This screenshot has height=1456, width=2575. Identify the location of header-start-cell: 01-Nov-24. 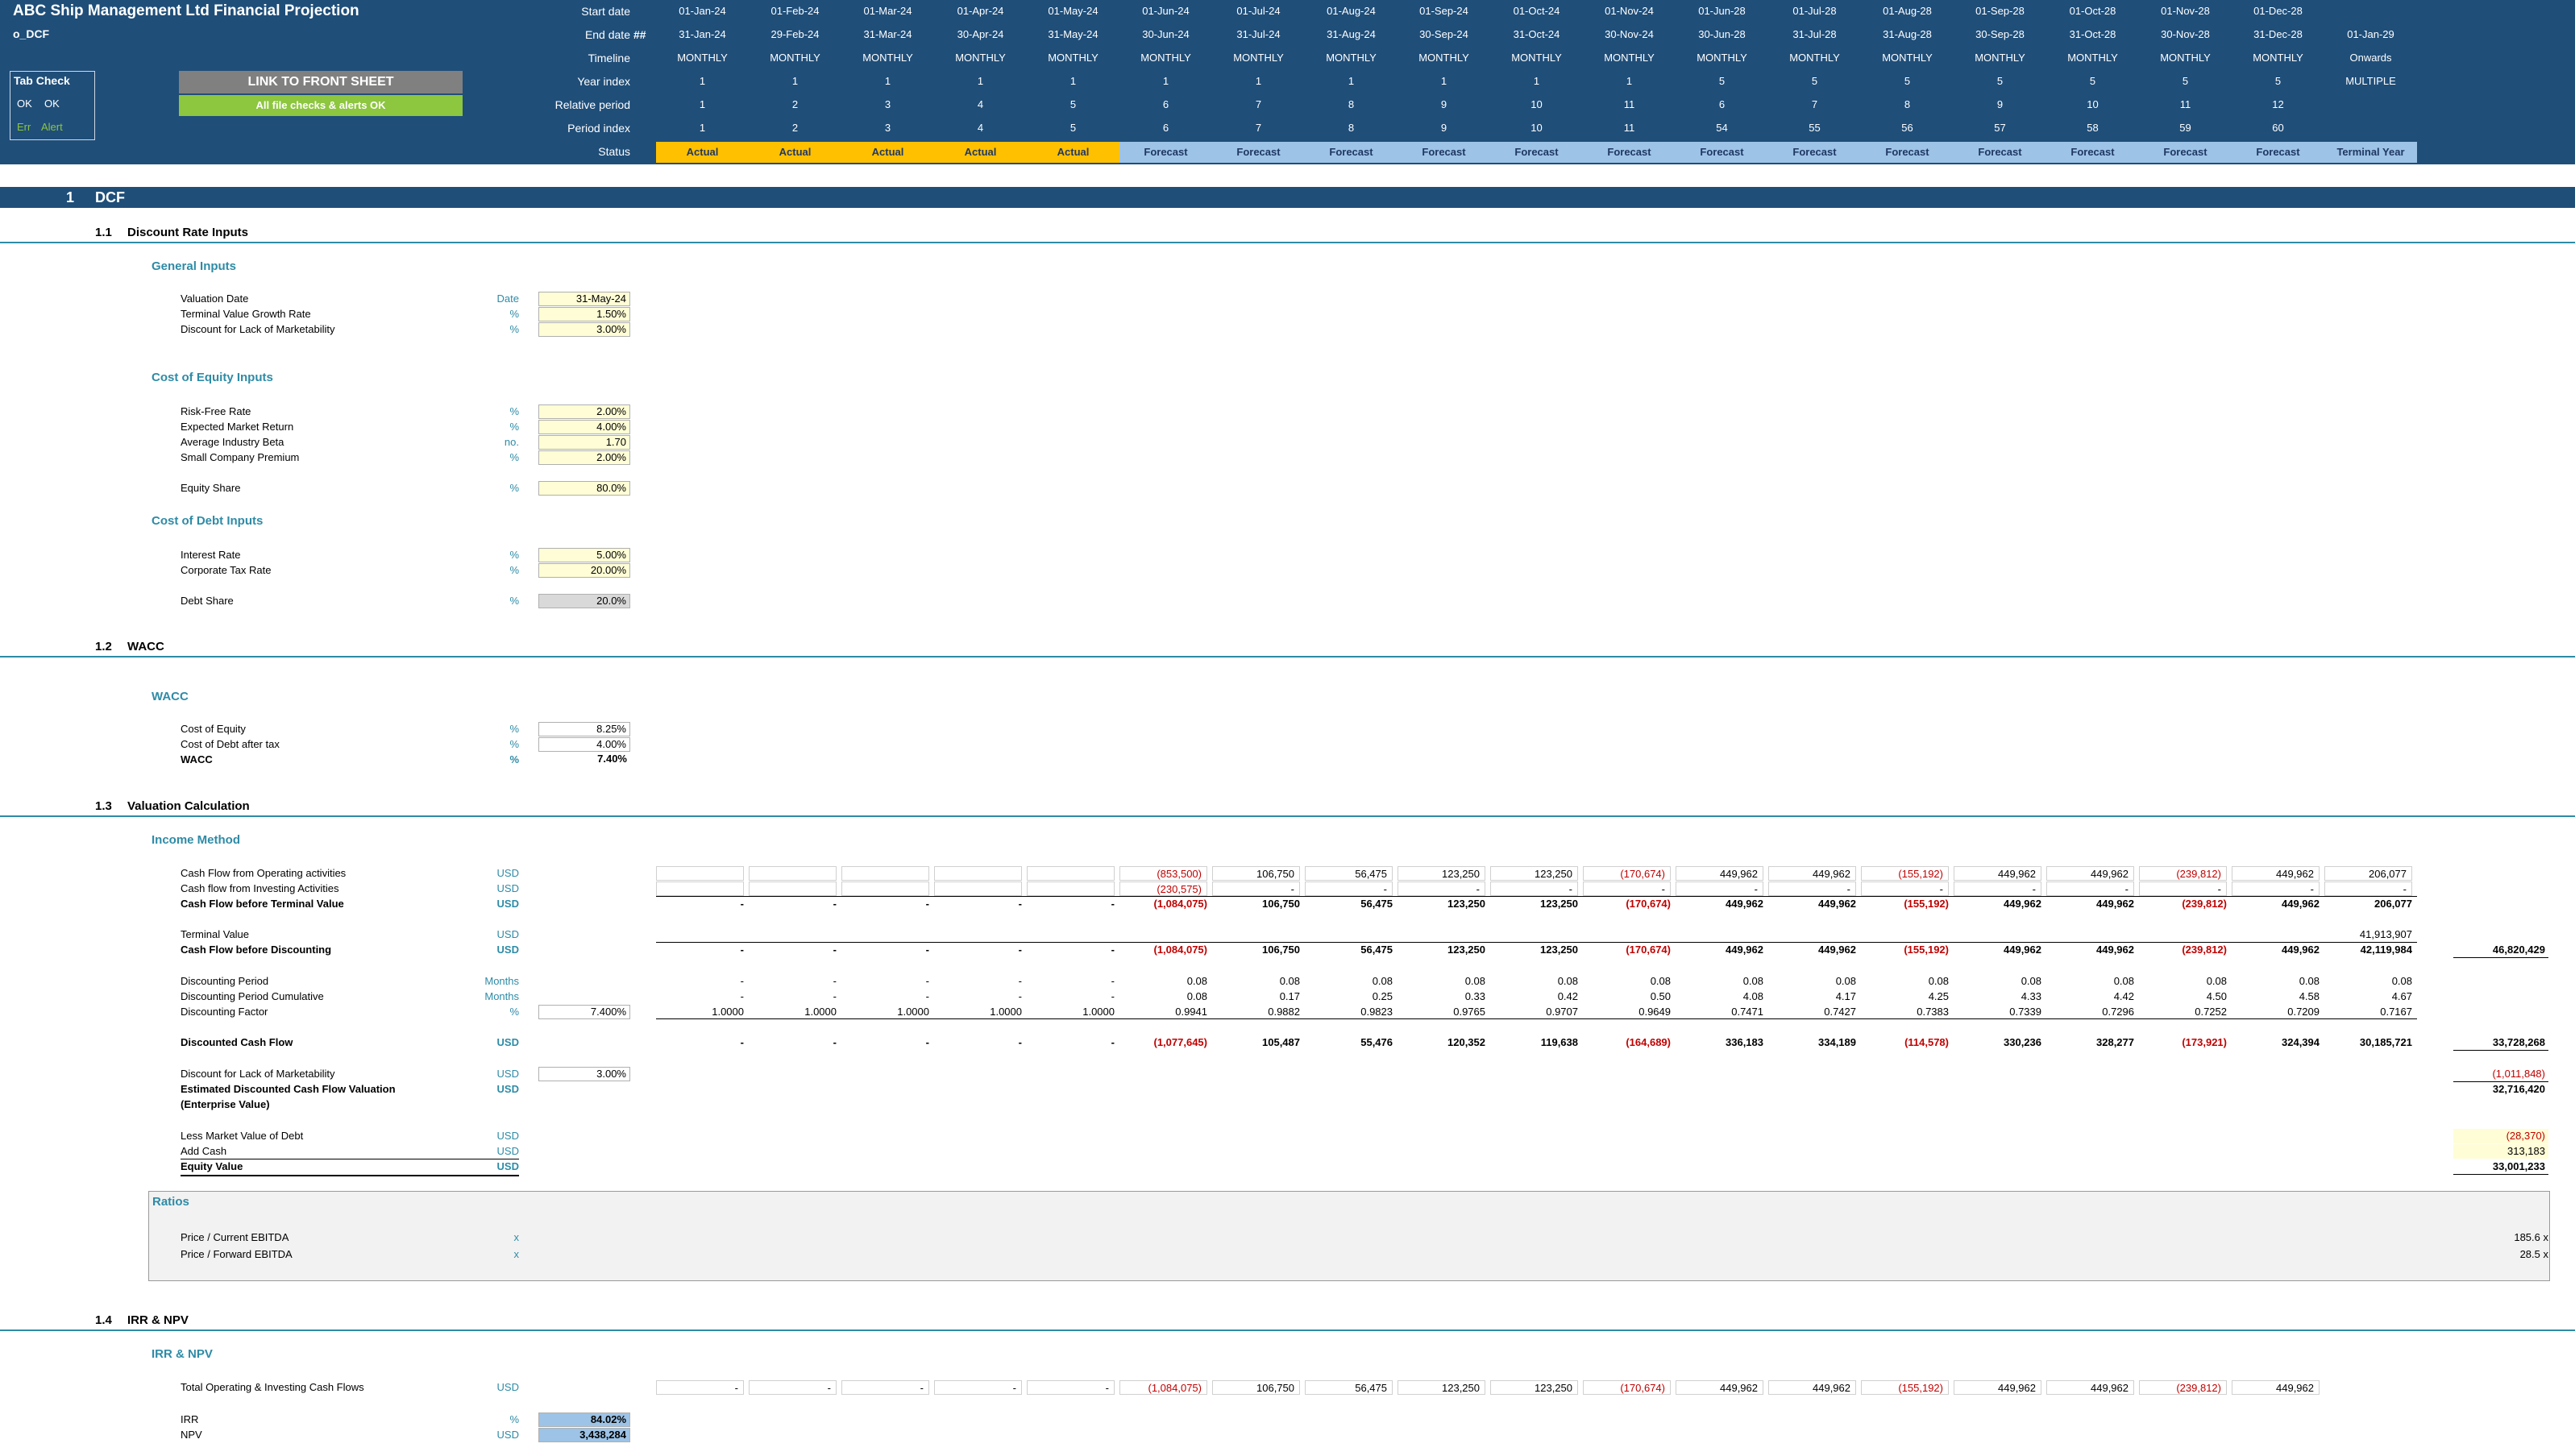
(1629, 11).